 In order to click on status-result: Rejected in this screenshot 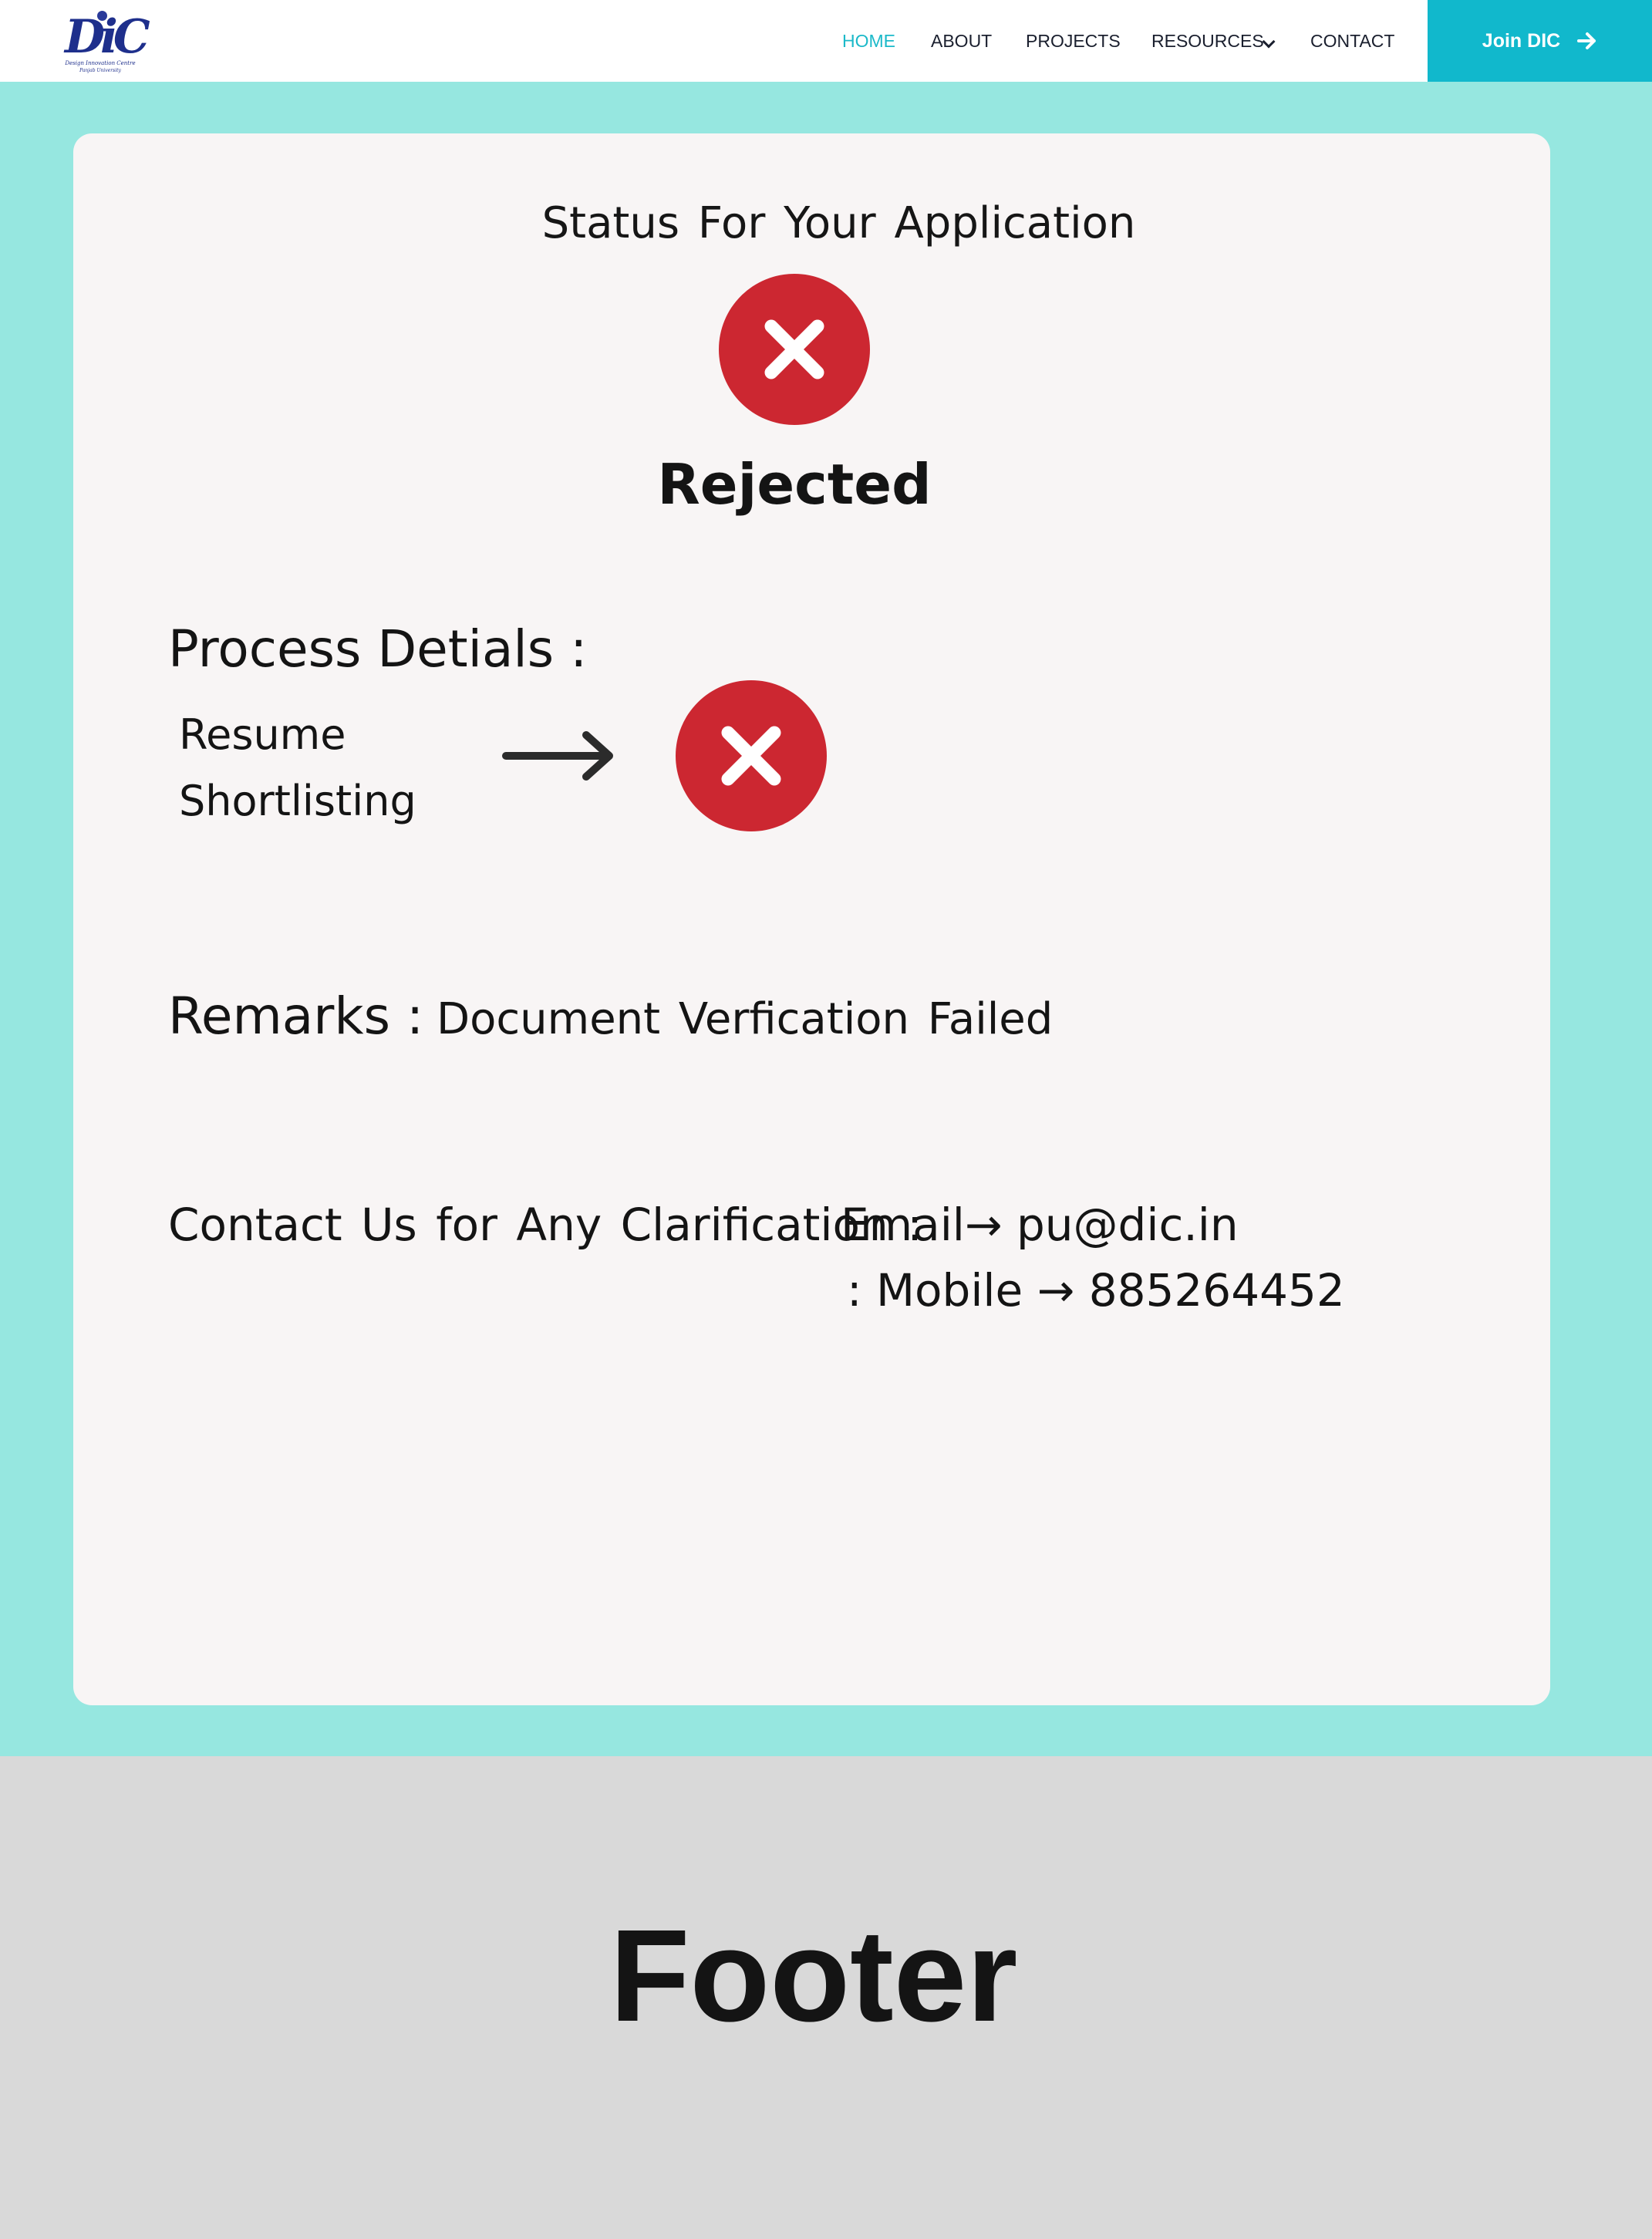, I will do `click(795, 484)`.